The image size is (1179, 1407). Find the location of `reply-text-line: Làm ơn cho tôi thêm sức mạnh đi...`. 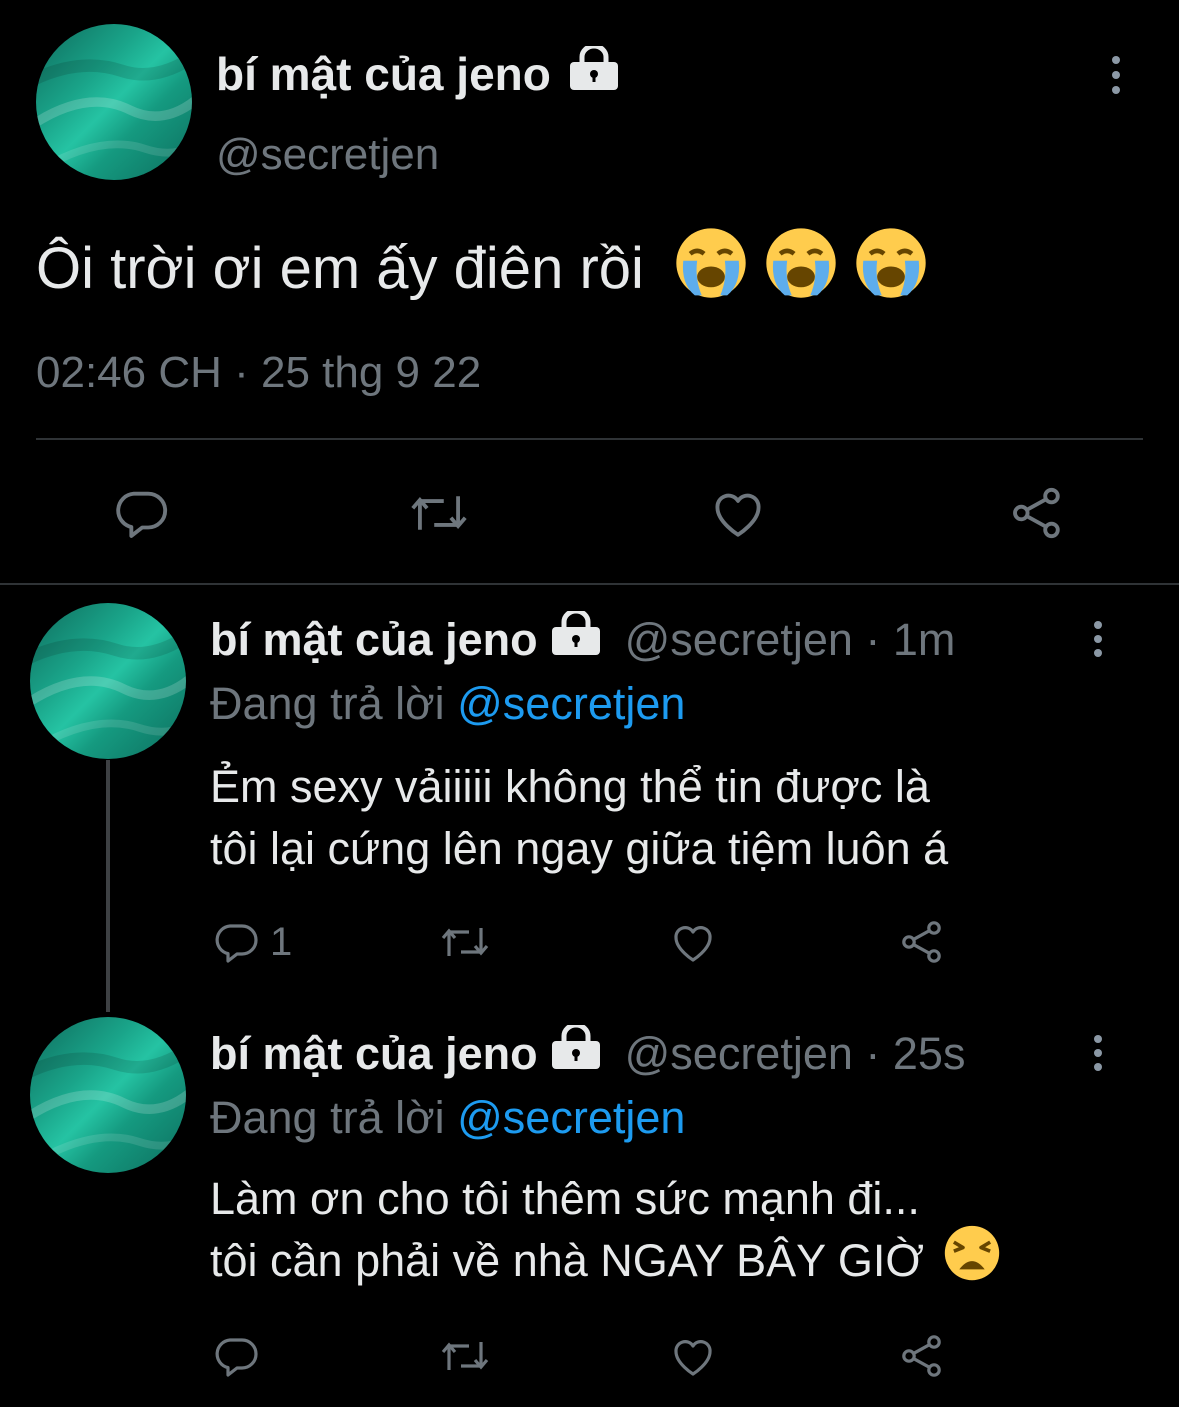

reply-text-line: Làm ơn cho tôi thêm sức mạnh đi... is located at coordinates (565, 1198).